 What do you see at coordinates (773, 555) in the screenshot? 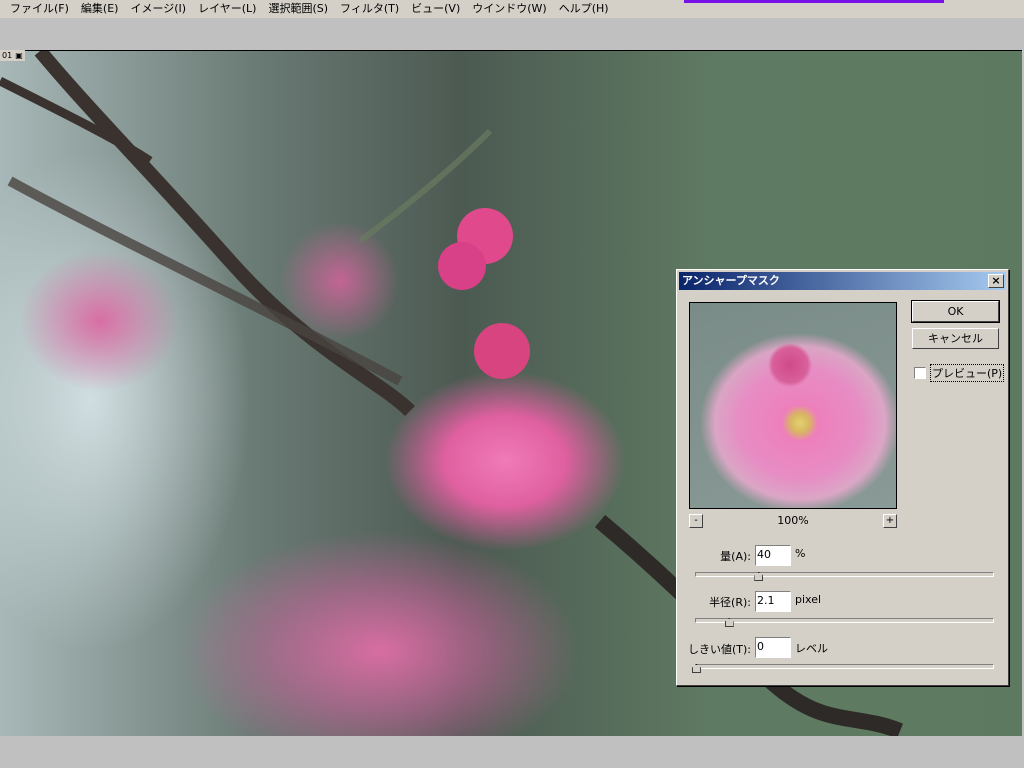
I see `amount-input: 40` at bounding box center [773, 555].